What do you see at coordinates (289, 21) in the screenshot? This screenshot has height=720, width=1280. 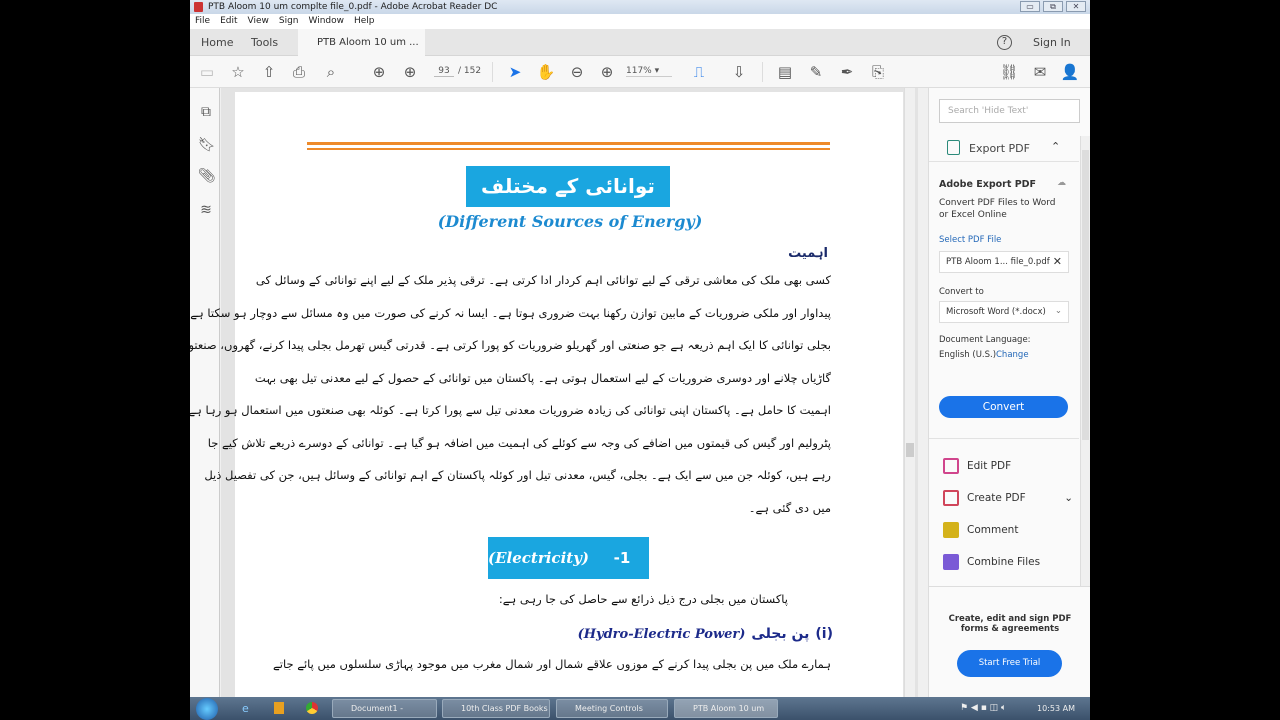 I see `menu-sign: Sign` at bounding box center [289, 21].